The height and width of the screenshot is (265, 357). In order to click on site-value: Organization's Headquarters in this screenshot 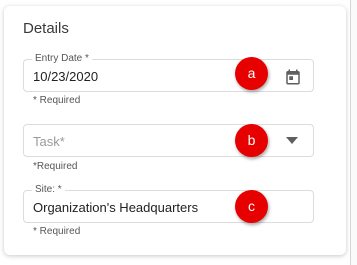, I will do `click(116, 207)`.